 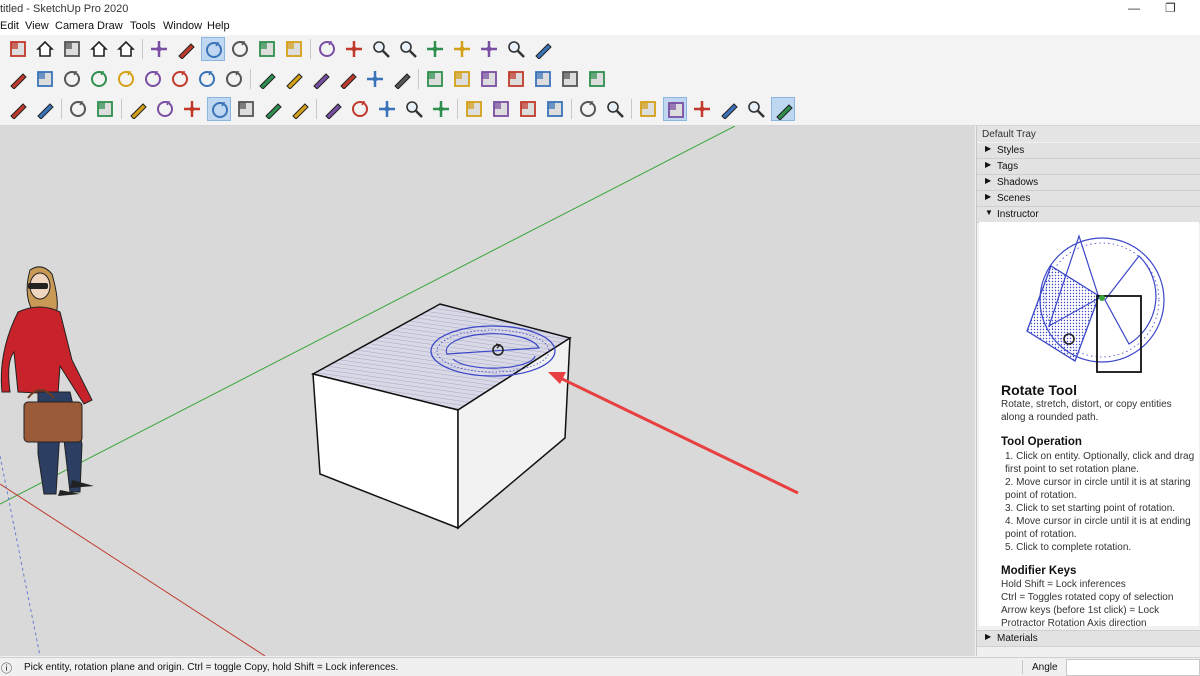 I want to click on extension-manager-tool-button, so click(x=555, y=109).